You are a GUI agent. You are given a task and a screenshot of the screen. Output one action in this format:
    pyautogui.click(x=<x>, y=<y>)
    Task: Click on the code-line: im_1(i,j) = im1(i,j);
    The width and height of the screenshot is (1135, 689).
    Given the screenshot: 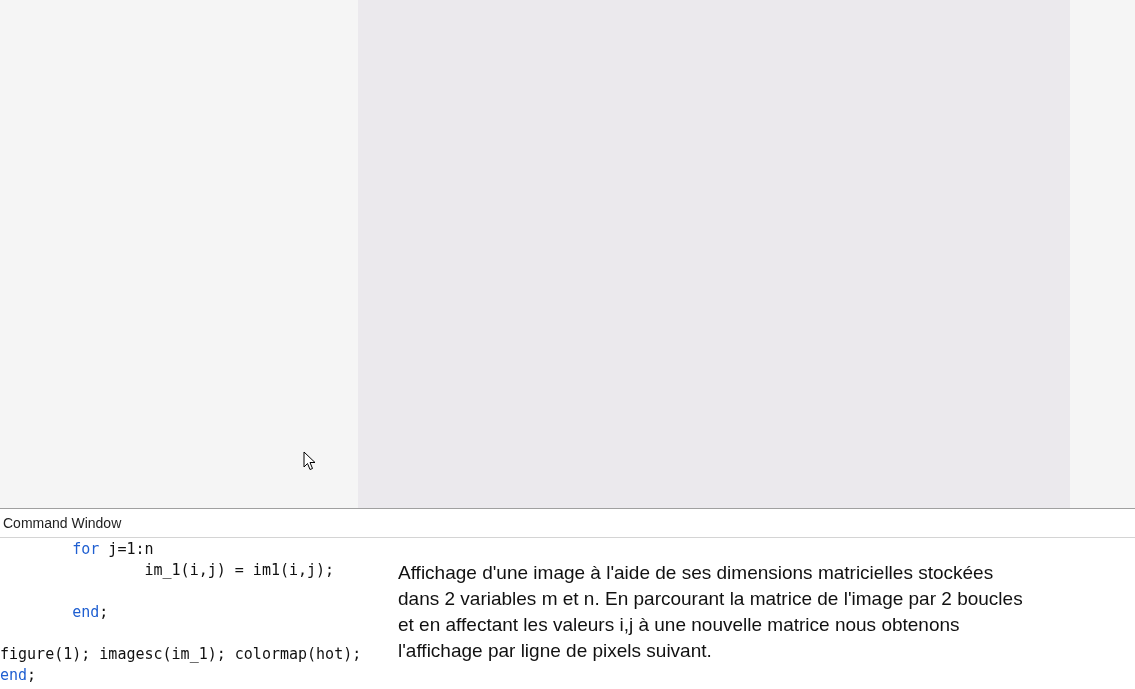 What is the action you would take?
    pyautogui.click(x=239, y=570)
    